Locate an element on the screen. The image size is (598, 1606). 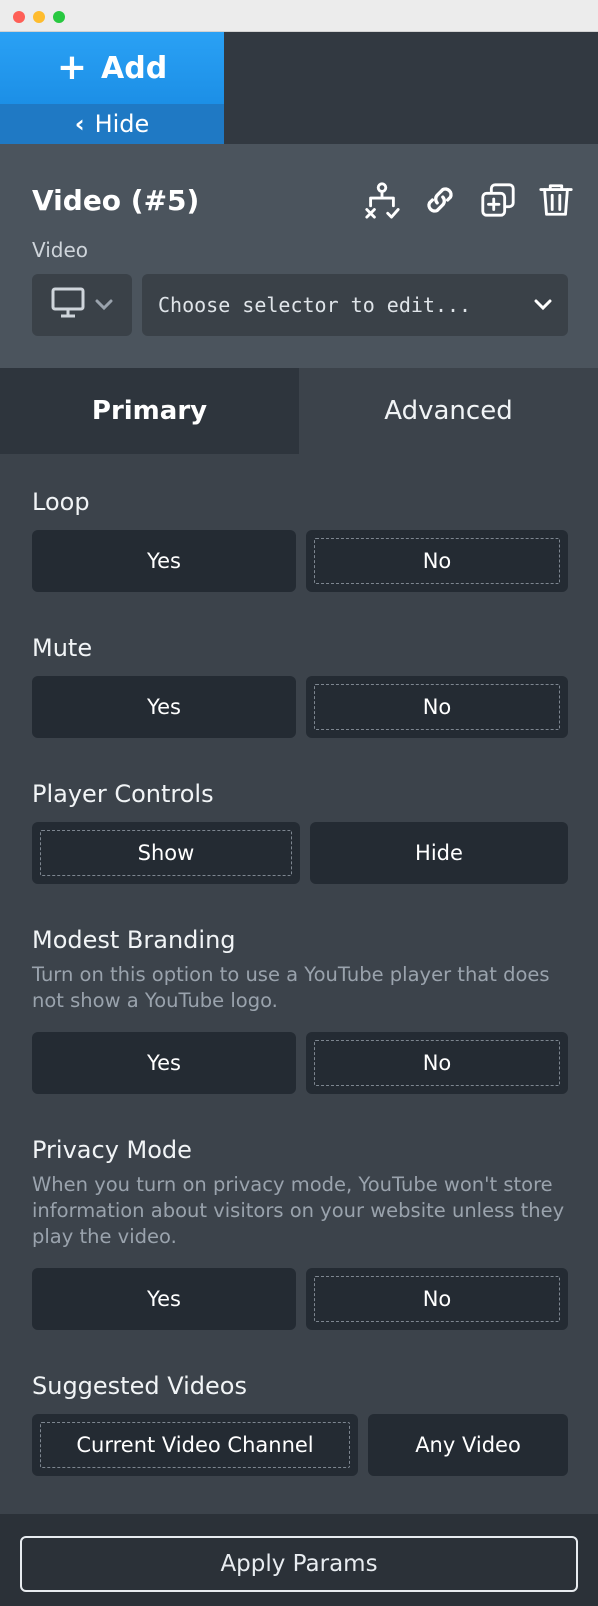
add-button: + Add is located at coordinates (112, 68).